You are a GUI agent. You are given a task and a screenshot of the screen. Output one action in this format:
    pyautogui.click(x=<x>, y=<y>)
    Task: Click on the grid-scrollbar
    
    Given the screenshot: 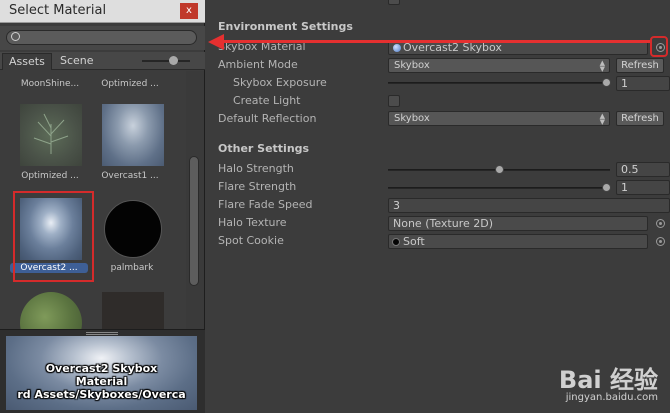 What is the action you would take?
    pyautogui.click(x=195, y=200)
    